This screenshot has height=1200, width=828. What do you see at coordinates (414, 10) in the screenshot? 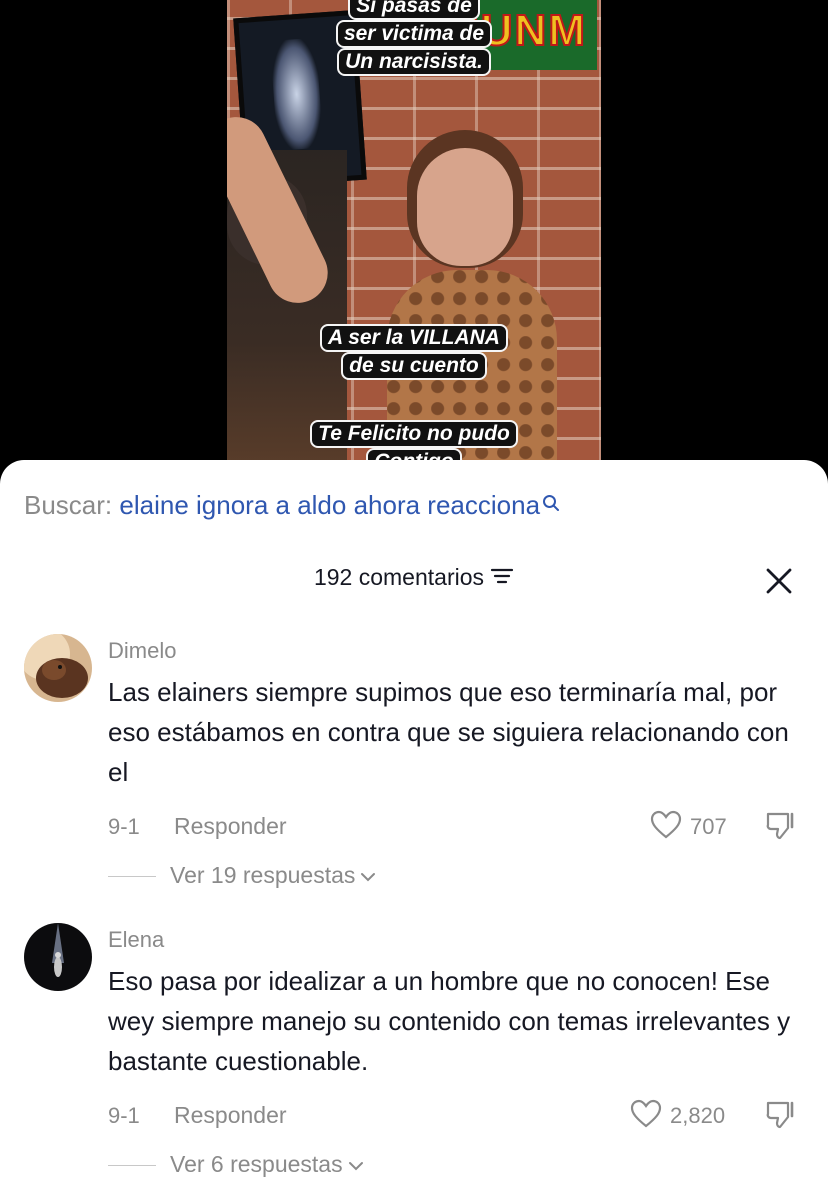
I see `caption-top-line-1: Si pasas de` at bounding box center [414, 10].